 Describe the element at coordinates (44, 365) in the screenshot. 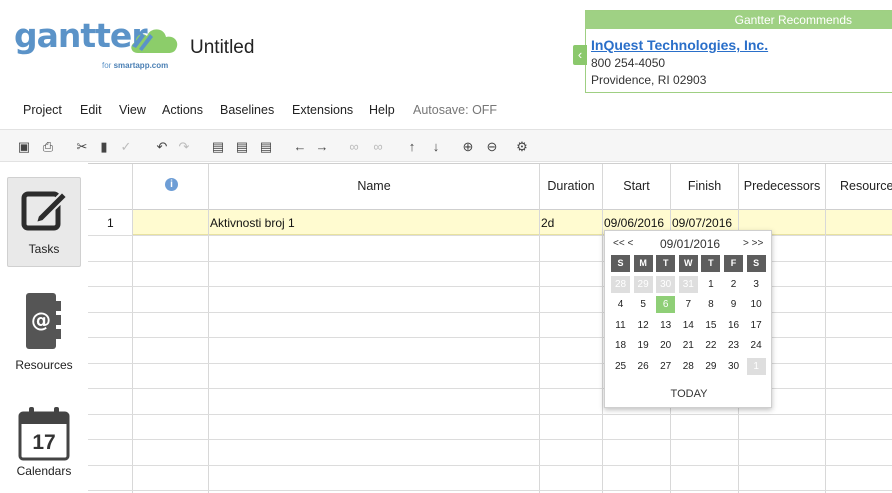

I see `sidebar-resources-label: Resources` at that location.